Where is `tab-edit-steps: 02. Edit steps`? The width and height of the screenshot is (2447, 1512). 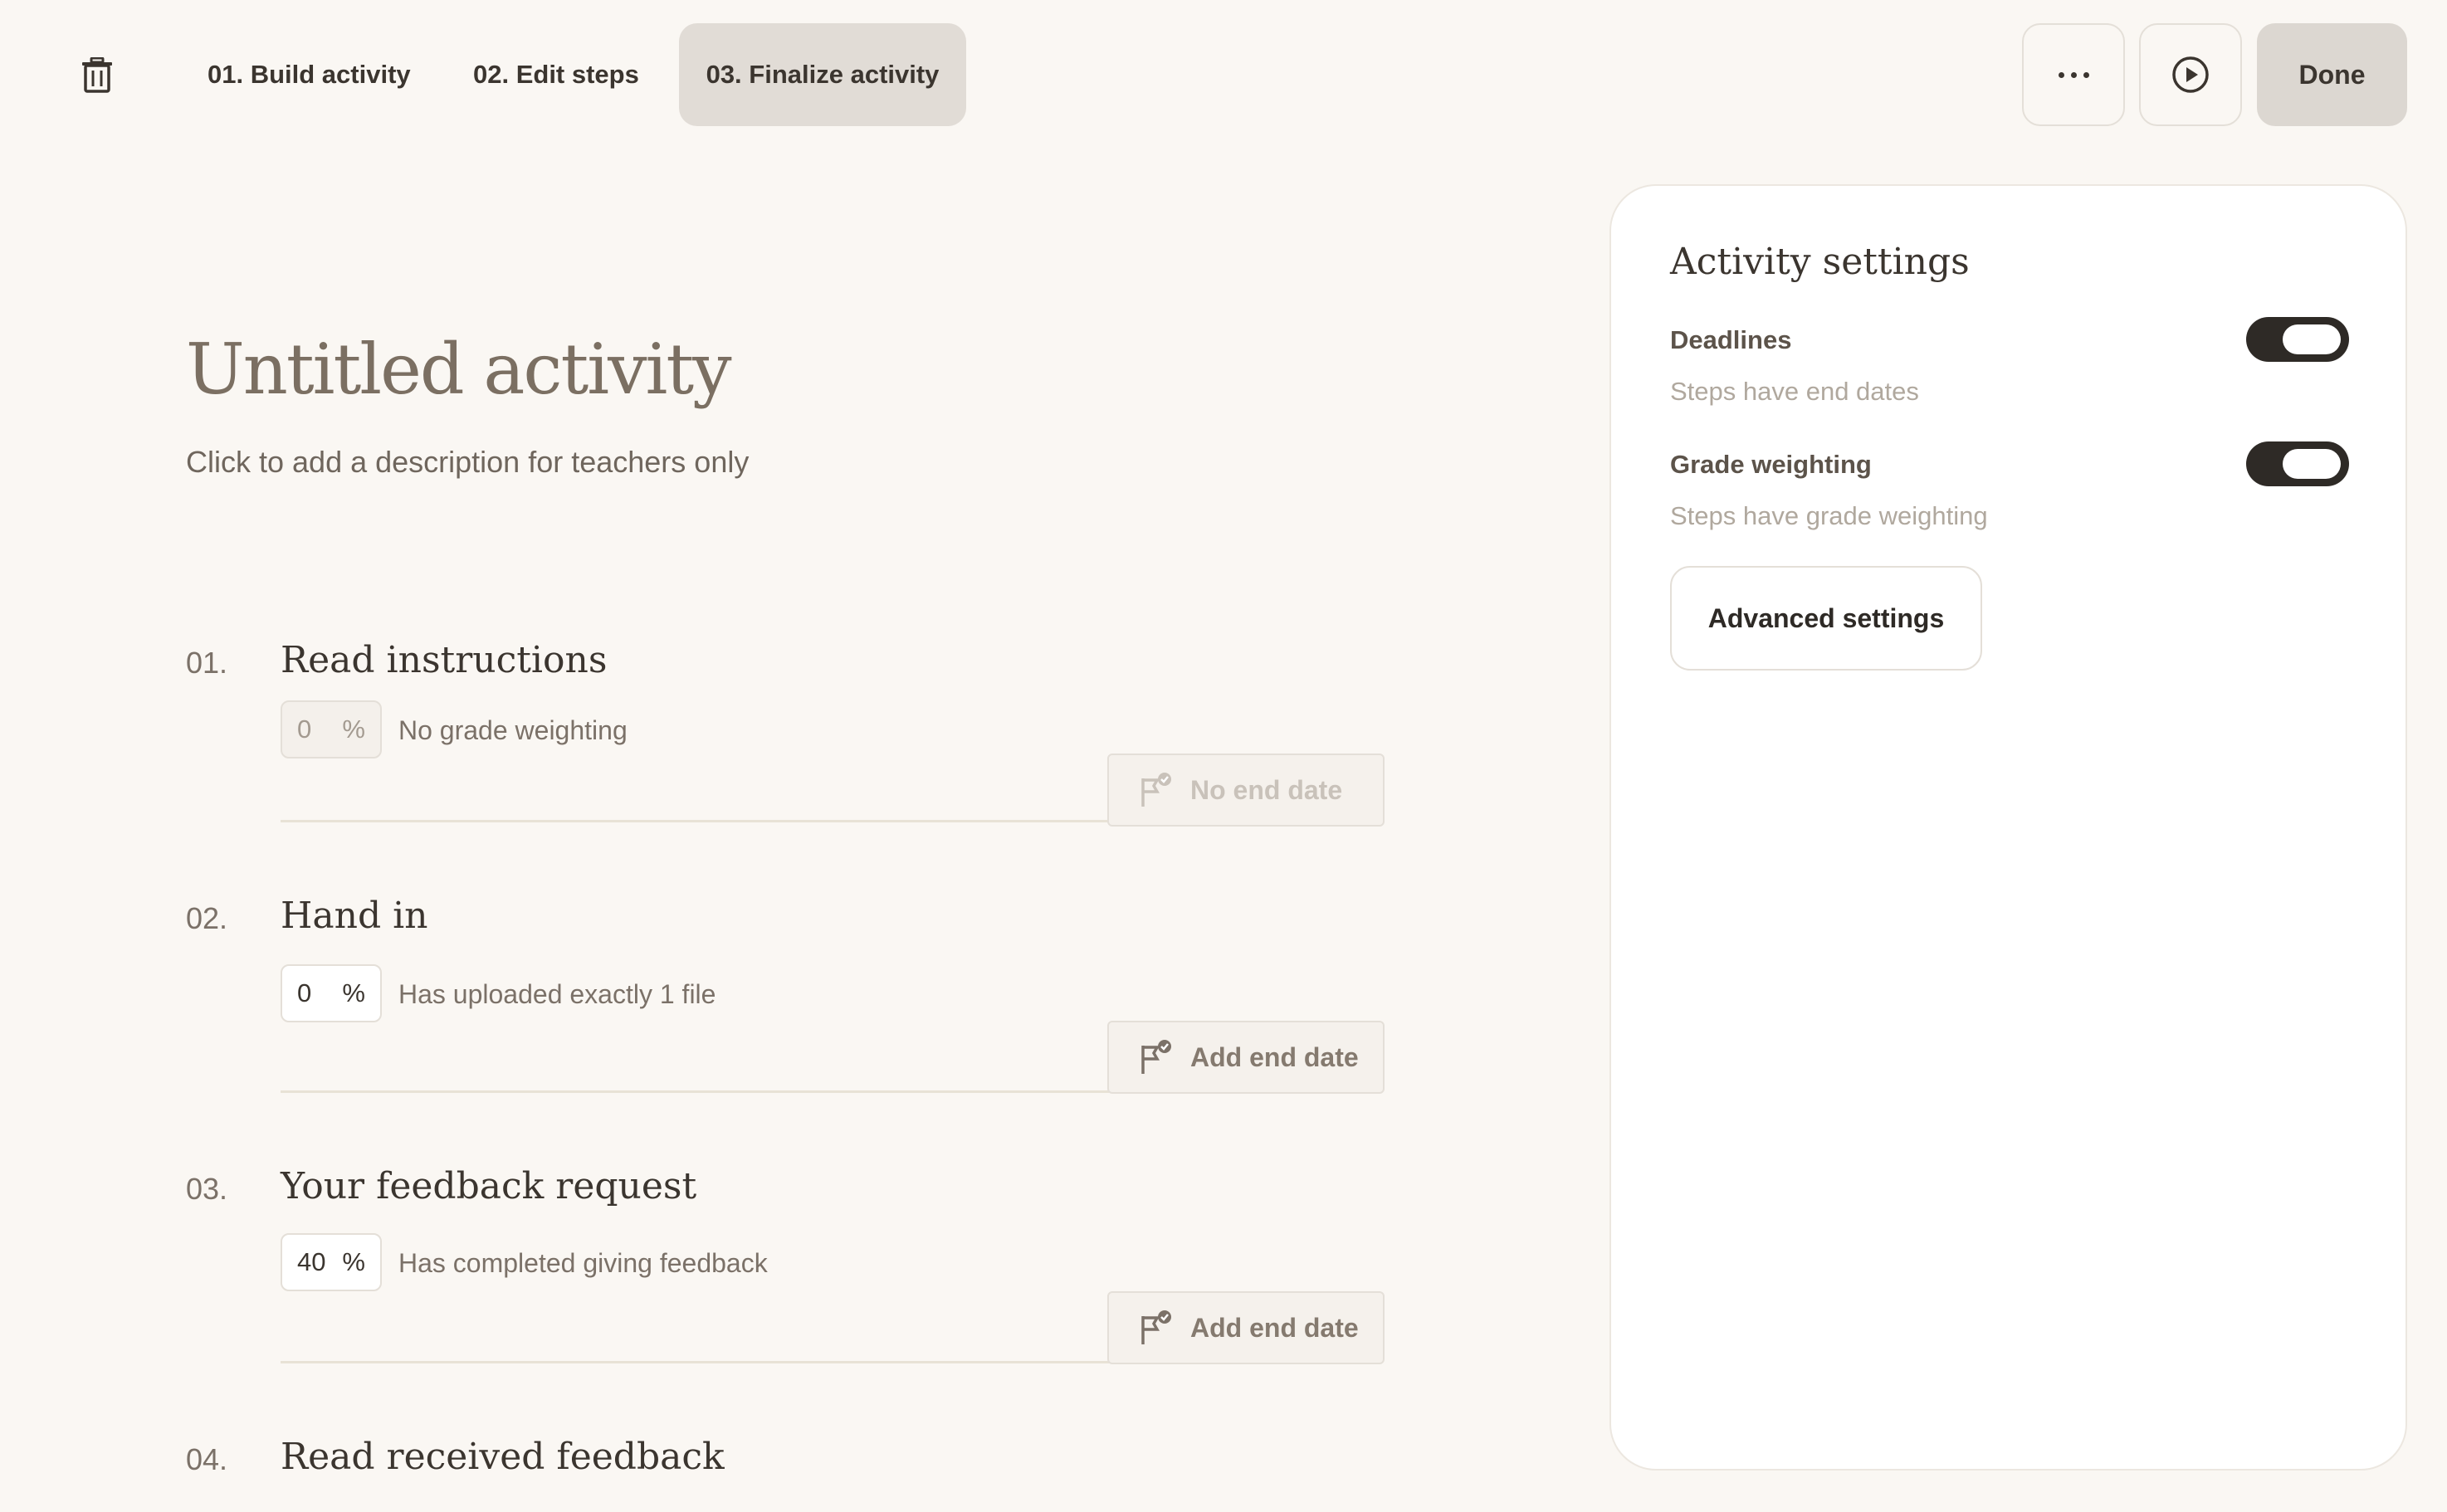
tab-edit-steps: 02. Edit steps is located at coordinates (556, 75).